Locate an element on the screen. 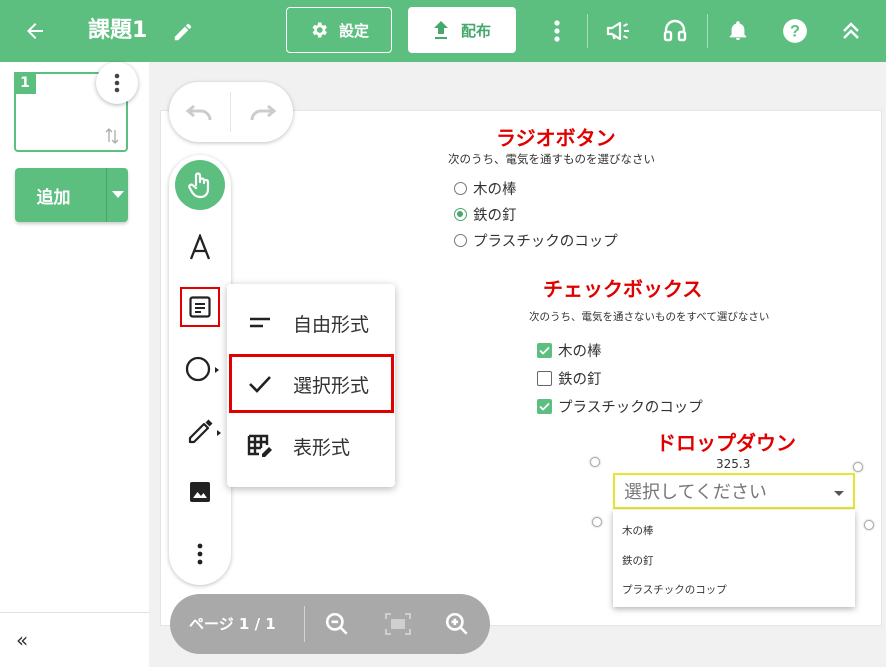 This screenshot has height=667, width=886. top-app-bar: 課題1 設定 配布 ? is located at coordinates (443, 31).